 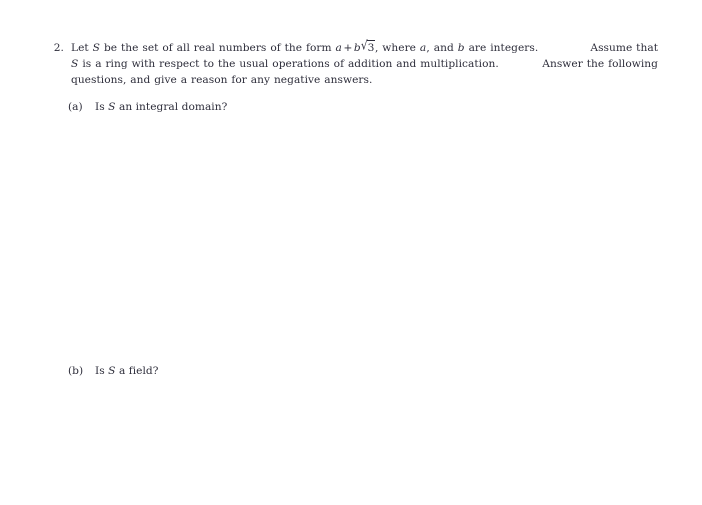 What do you see at coordinates (102, 107) in the screenshot?
I see `subpart-a-prefix: Is` at bounding box center [102, 107].